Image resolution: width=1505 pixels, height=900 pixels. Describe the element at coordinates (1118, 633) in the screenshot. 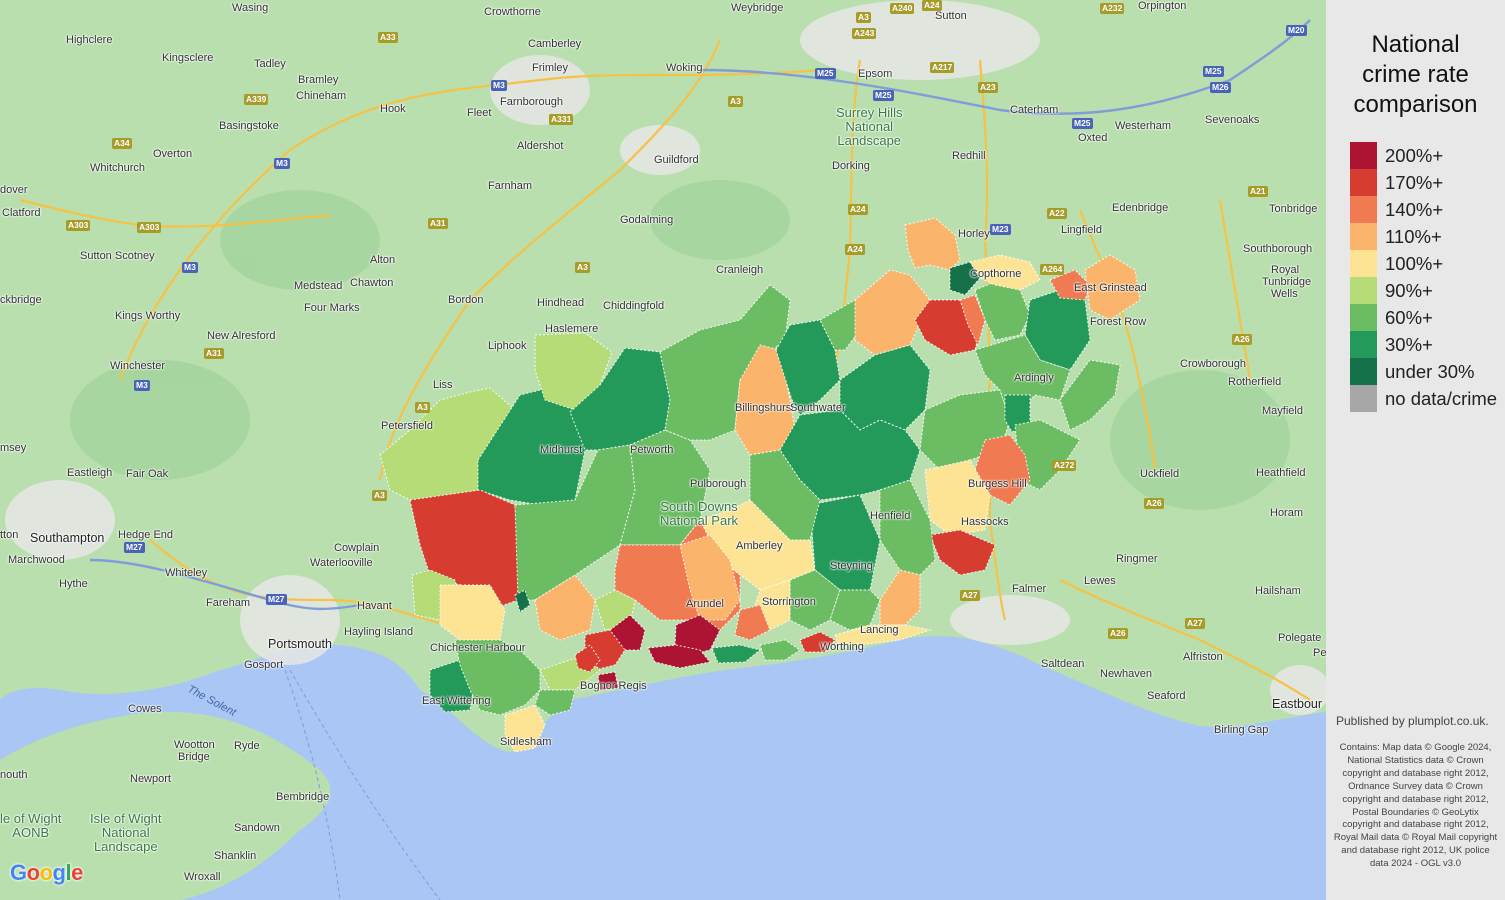

I see `road-shield: A26` at that location.